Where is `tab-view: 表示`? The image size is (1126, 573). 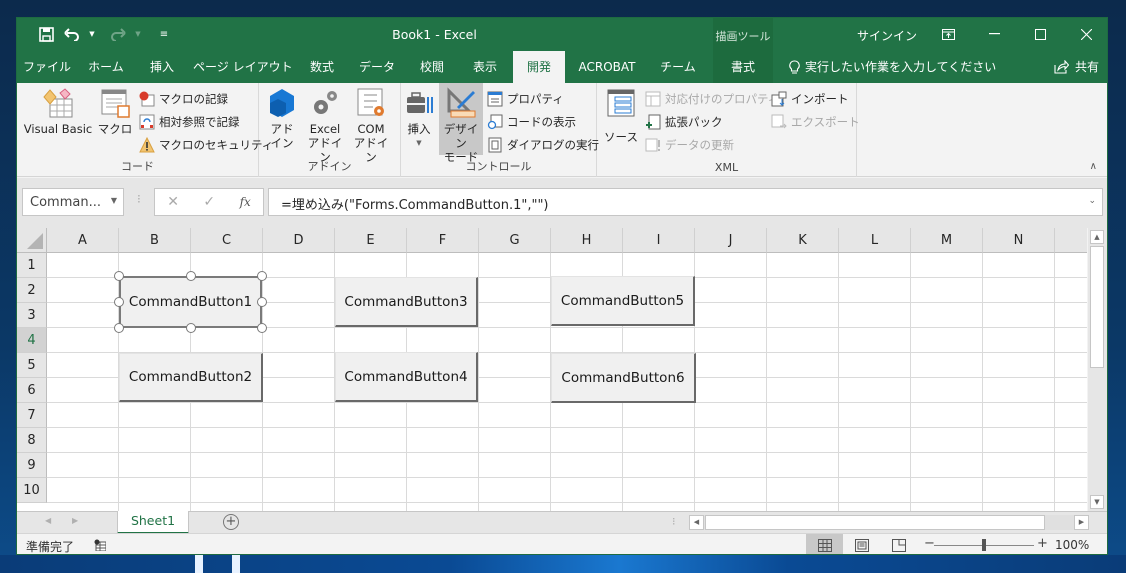
tab-view: 表示 is located at coordinates (485, 67).